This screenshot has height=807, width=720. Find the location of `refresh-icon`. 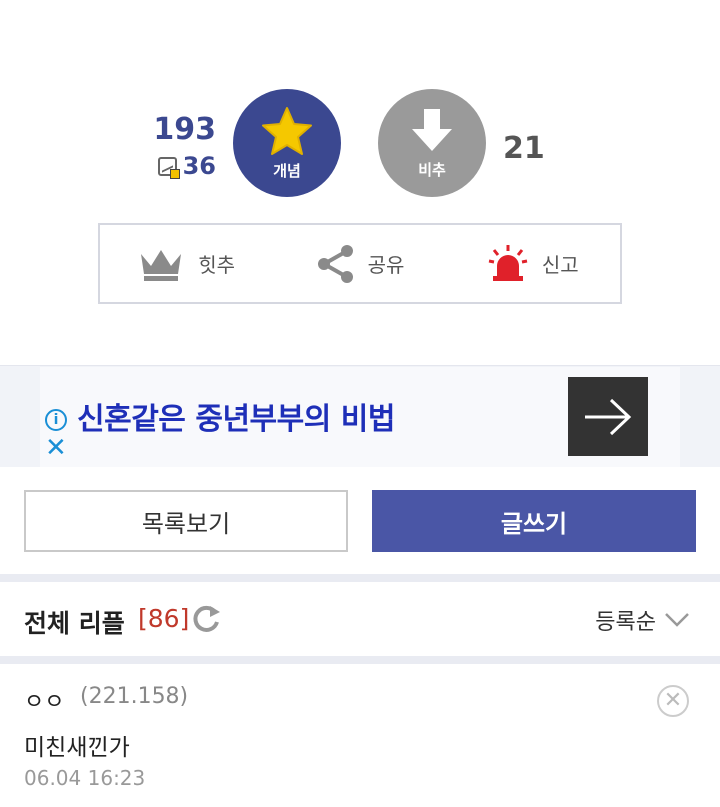

refresh-icon is located at coordinates (206, 619).